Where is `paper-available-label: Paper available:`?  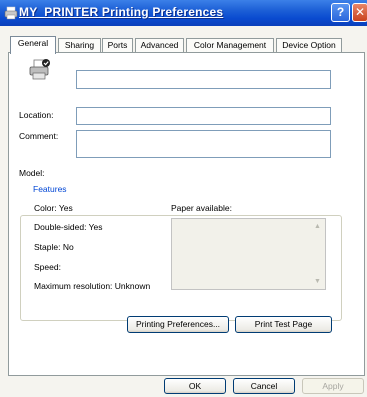
paper-available-label: Paper available: is located at coordinates (201, 208).